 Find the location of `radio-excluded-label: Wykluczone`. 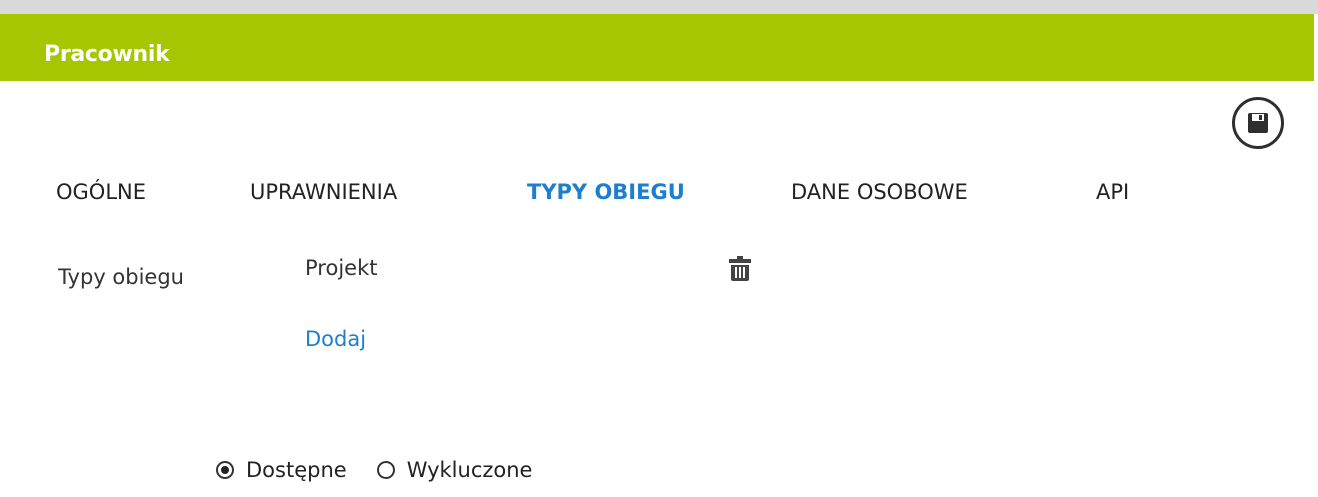

radio-excluded-label: Wykluczone is located at coordinates (469, 470).